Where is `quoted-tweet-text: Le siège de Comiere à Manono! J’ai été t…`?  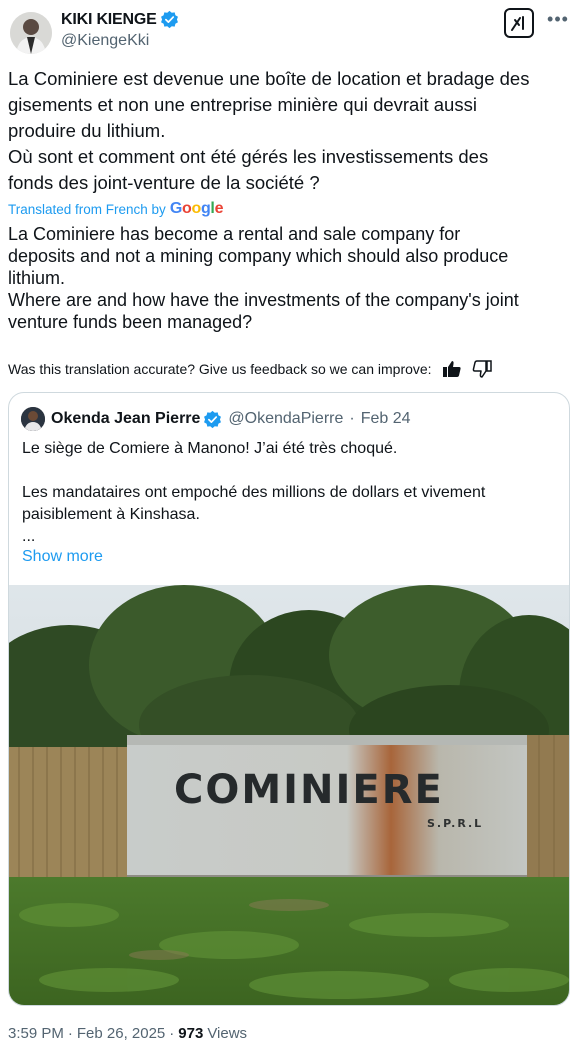 quoted-tweet-text: Le siège de Comiere à Manono! J’ai été t… is located at coordinates (254, 492).